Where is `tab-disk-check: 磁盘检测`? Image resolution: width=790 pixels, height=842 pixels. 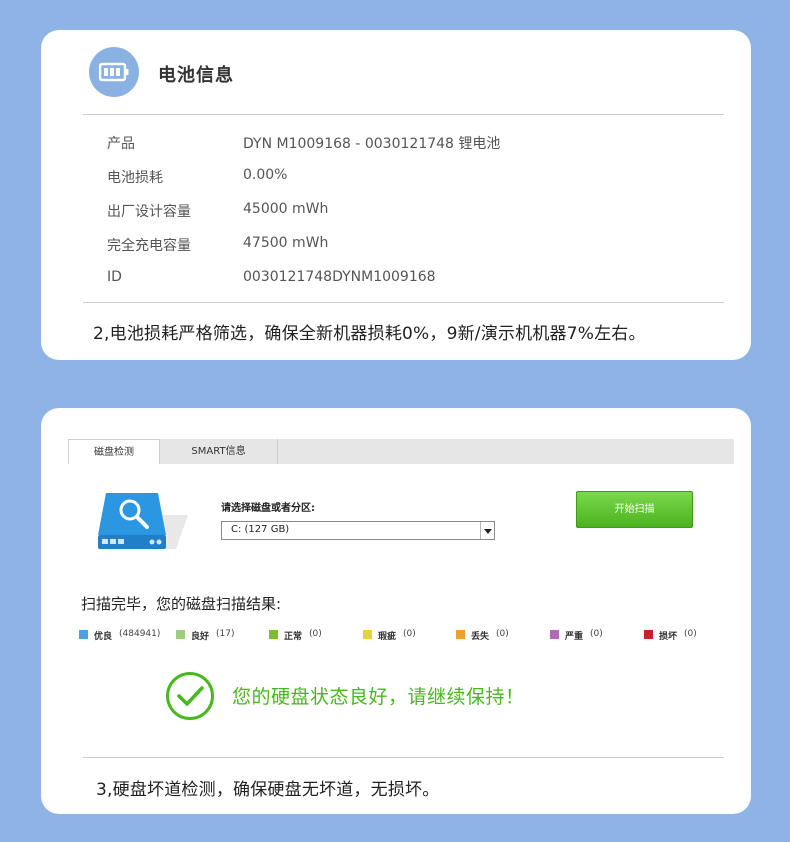 tab-disk-check: 磁盘检测 is located at coordinates (114, 451).